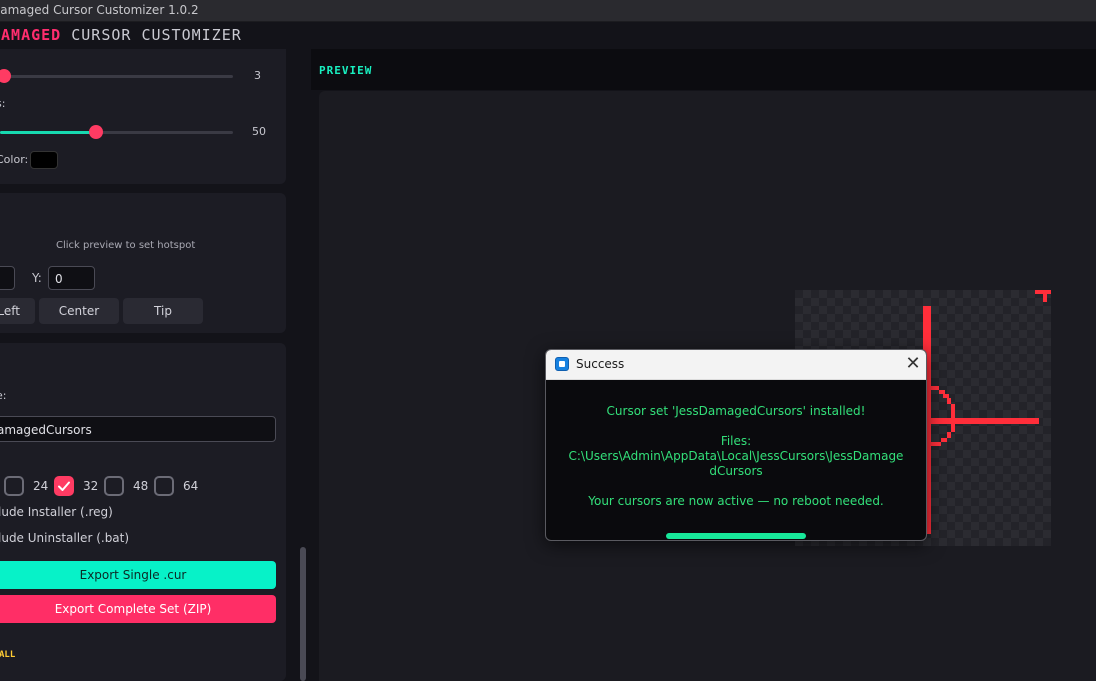  What do you see at coordinates (257, 75) in the screenshot?
I see `slider-1-value: 3` at bounding box center [257, 75].